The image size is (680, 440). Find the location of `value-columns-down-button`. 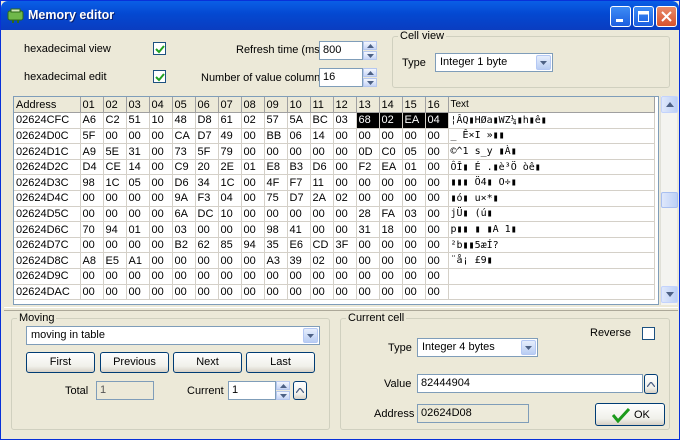

value-columns-down-button is located at coordinates (370, 82).